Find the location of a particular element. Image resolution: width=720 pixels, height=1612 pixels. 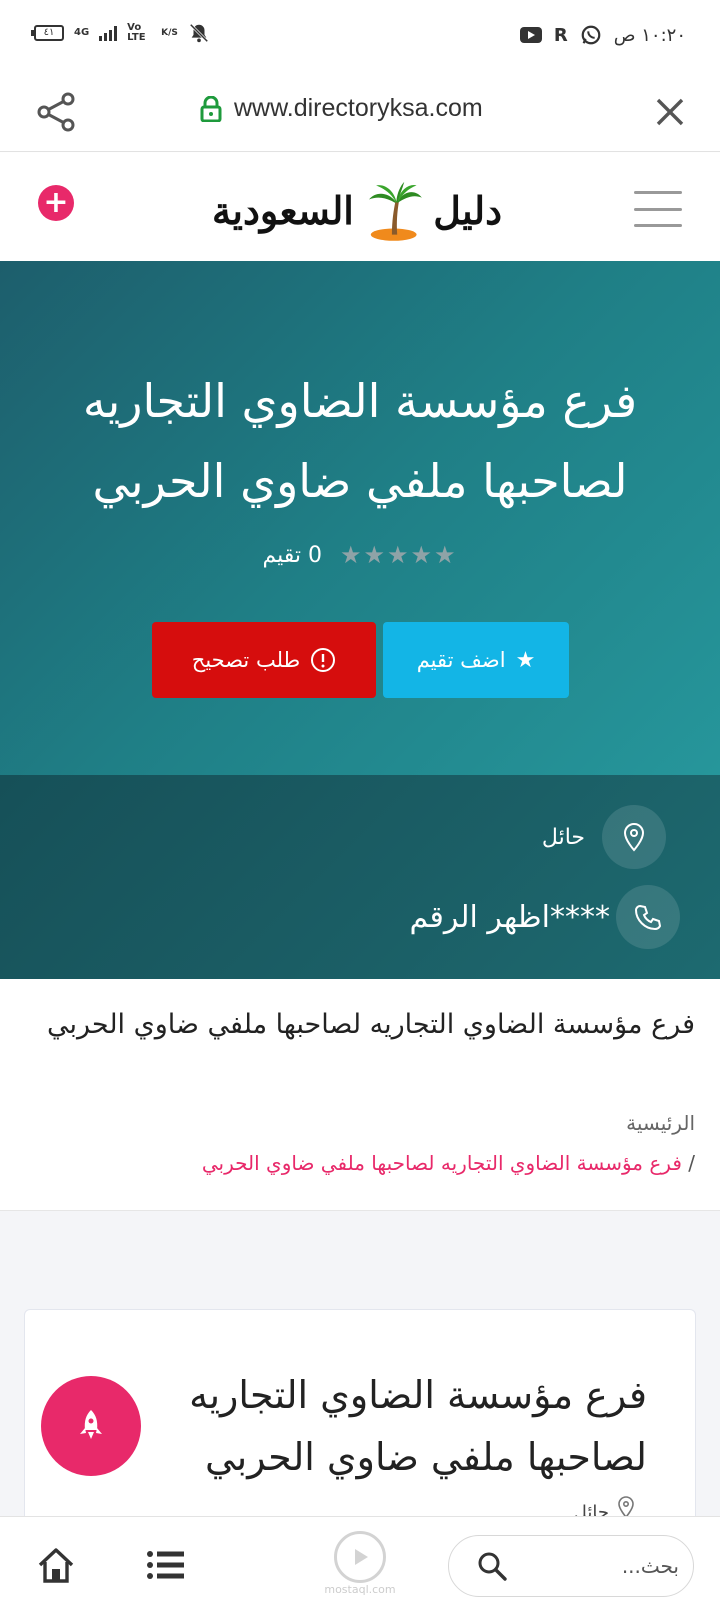

bottom-navigation: mostaql.com is located at coordinates (360, 1564).